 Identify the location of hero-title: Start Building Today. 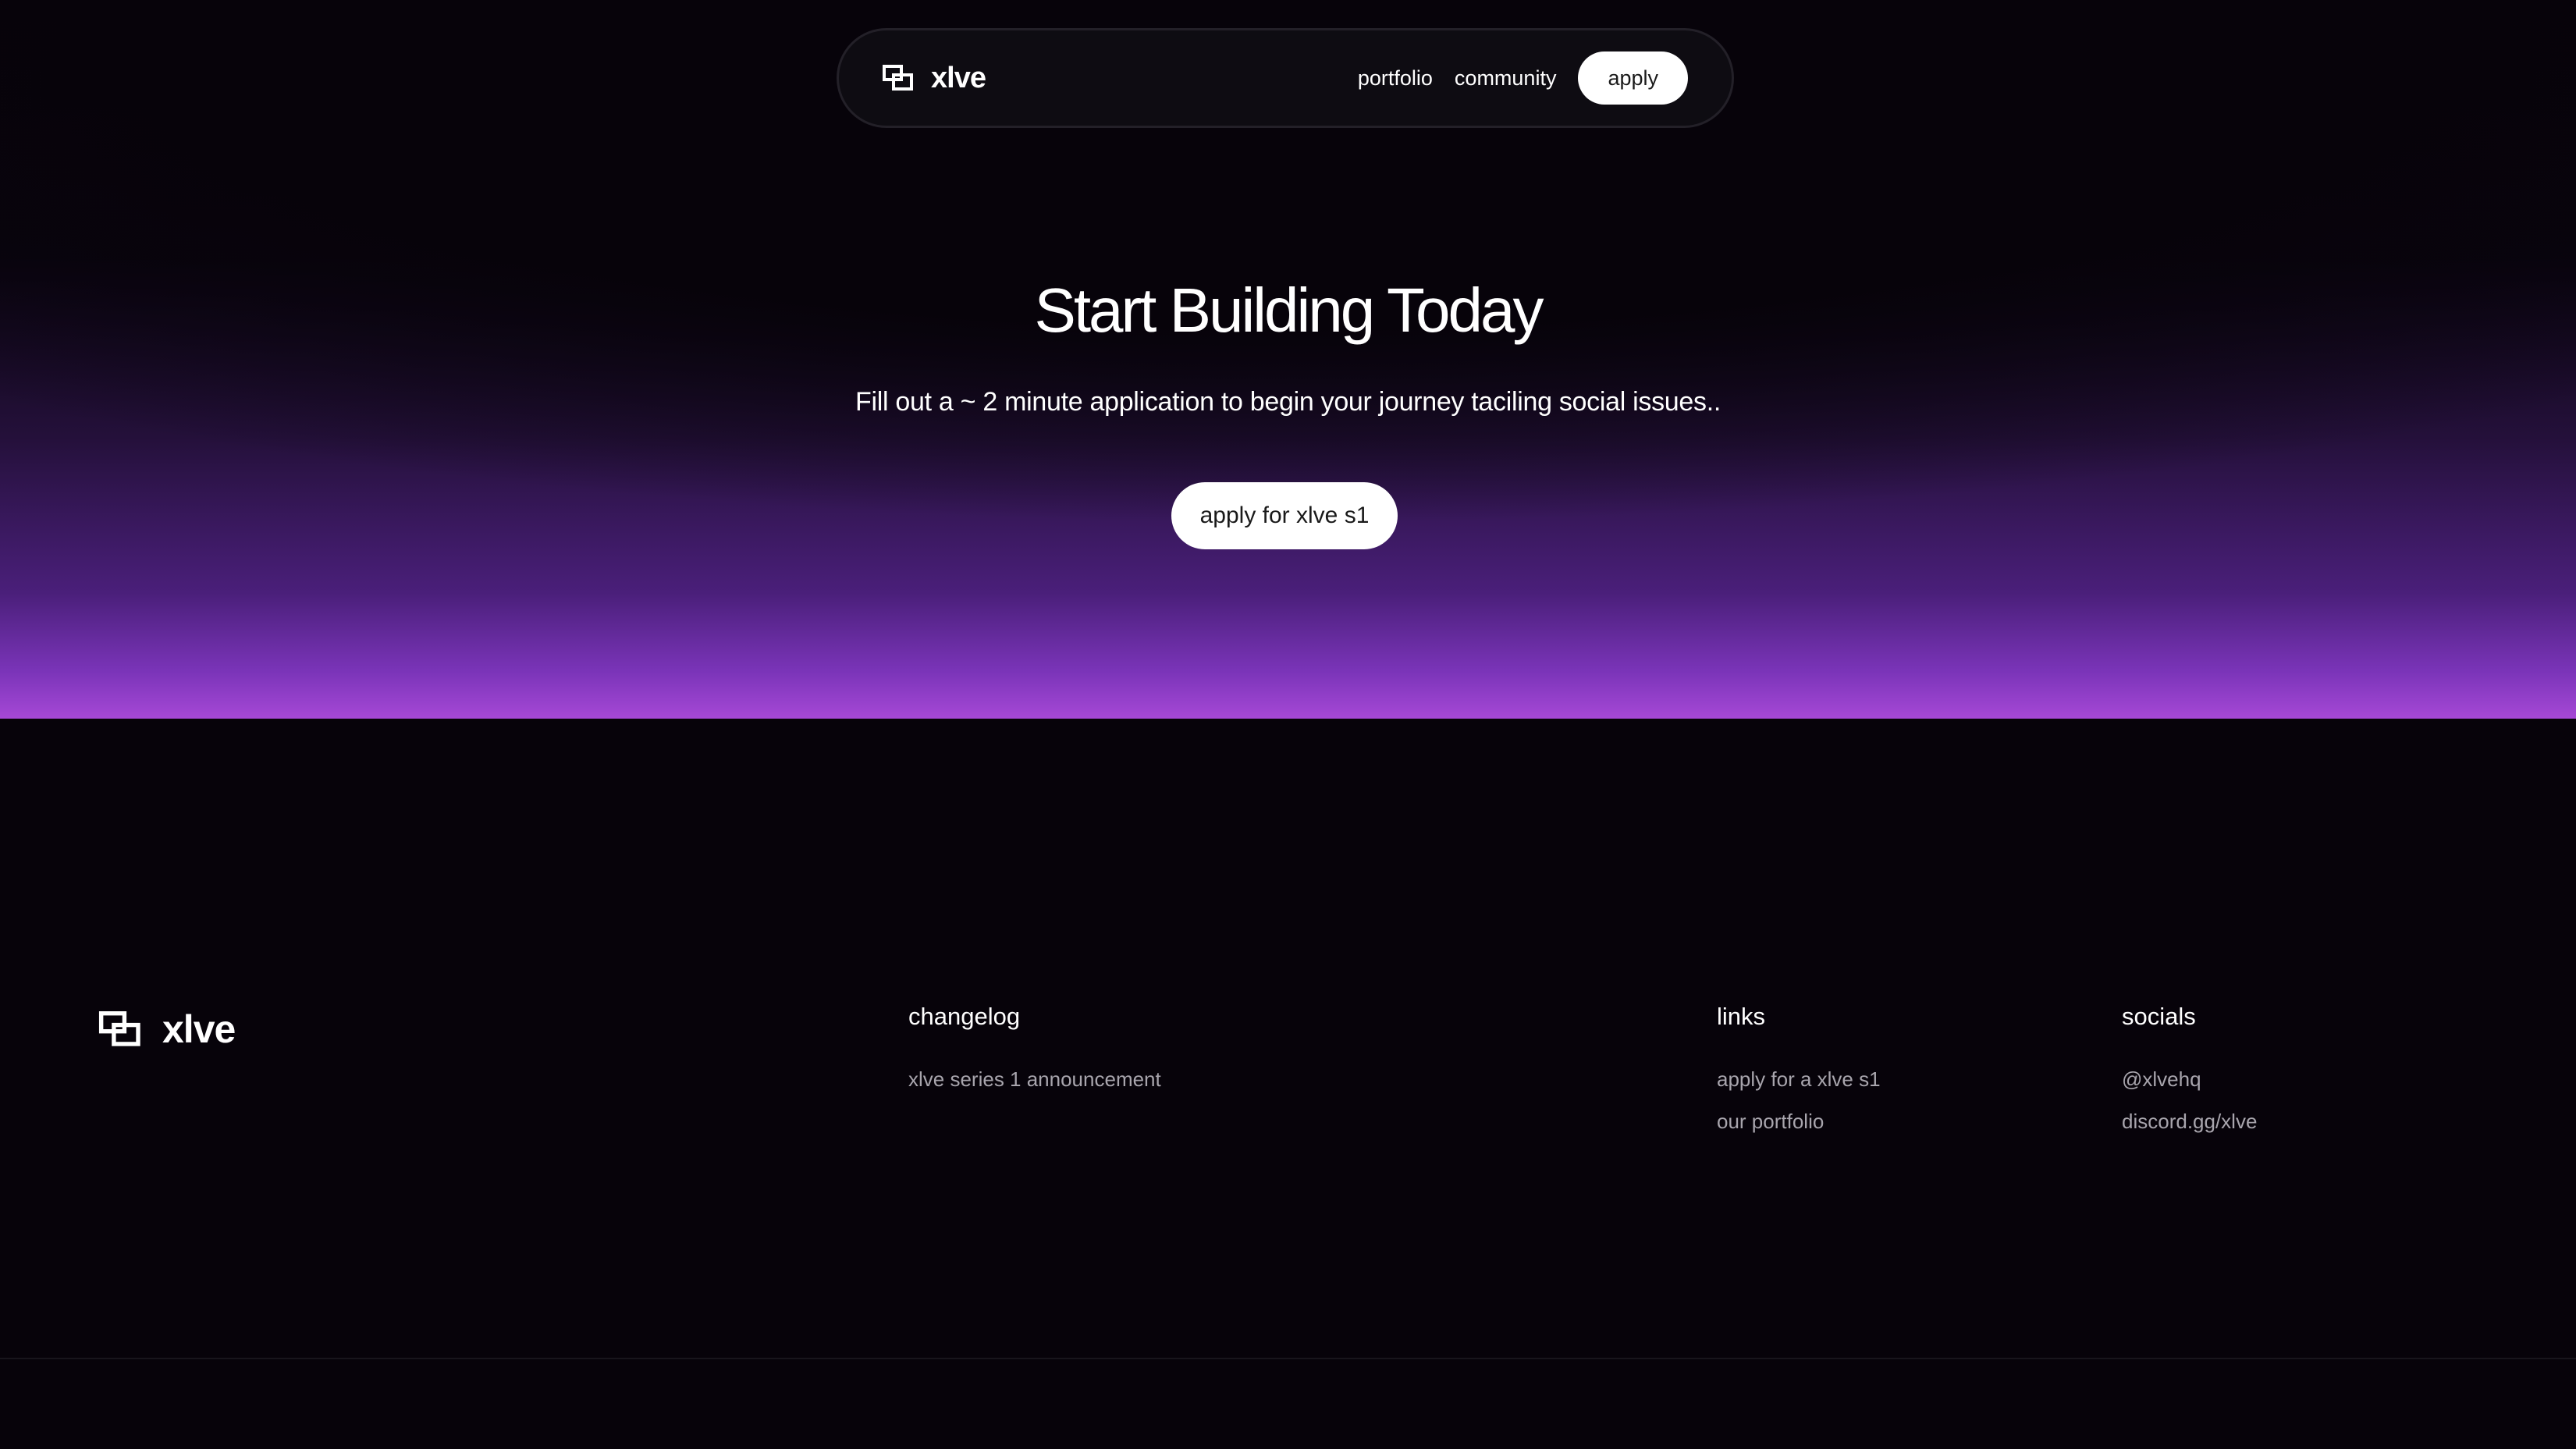
(1289, 310).